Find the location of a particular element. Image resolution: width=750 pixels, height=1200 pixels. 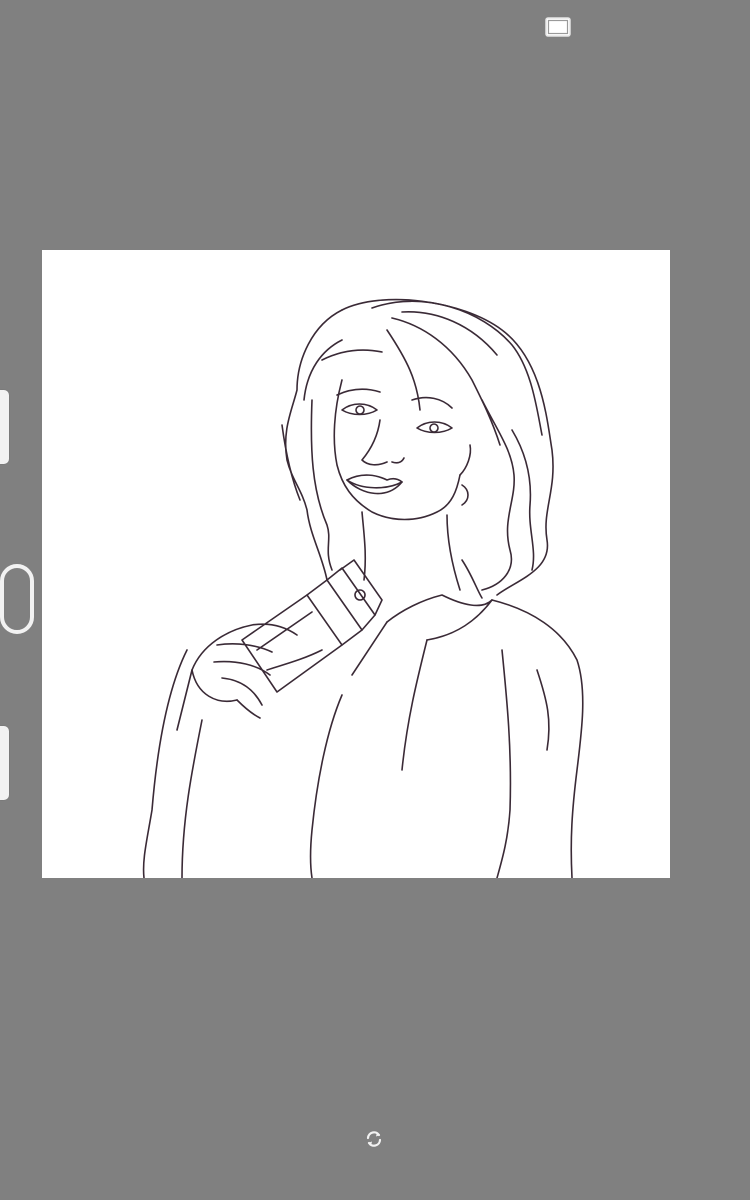

fullscreen-button is located at coordinates (558, 27).